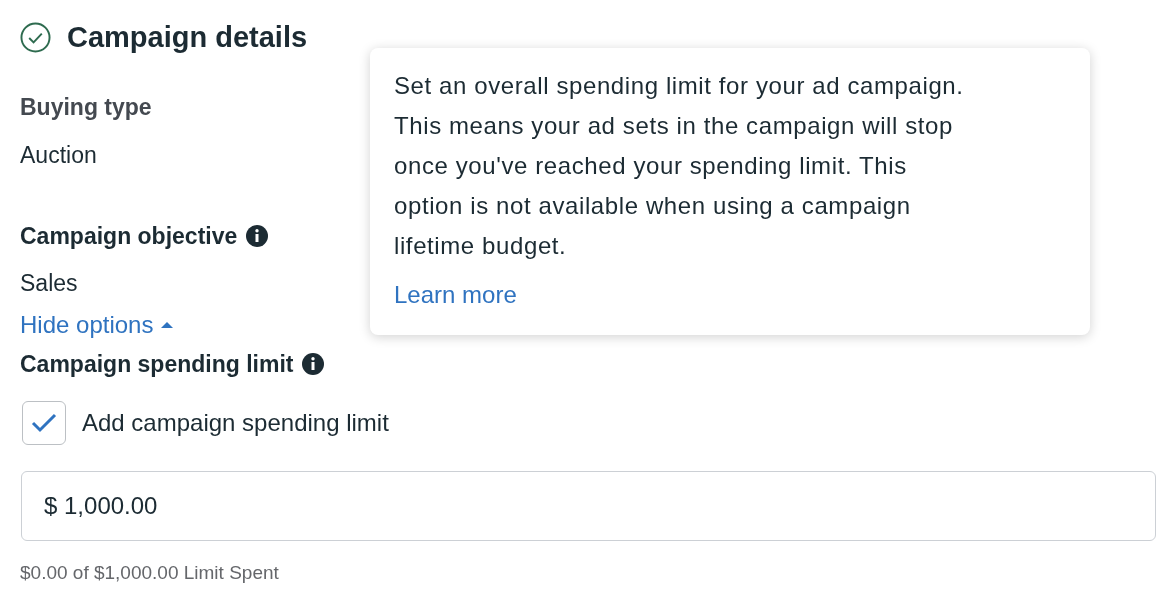 The image size is (1168, 596). What do you see at coordinates (167, 325) in the screenshot?
I see `caret-icon` at bounding box center [167, 325].